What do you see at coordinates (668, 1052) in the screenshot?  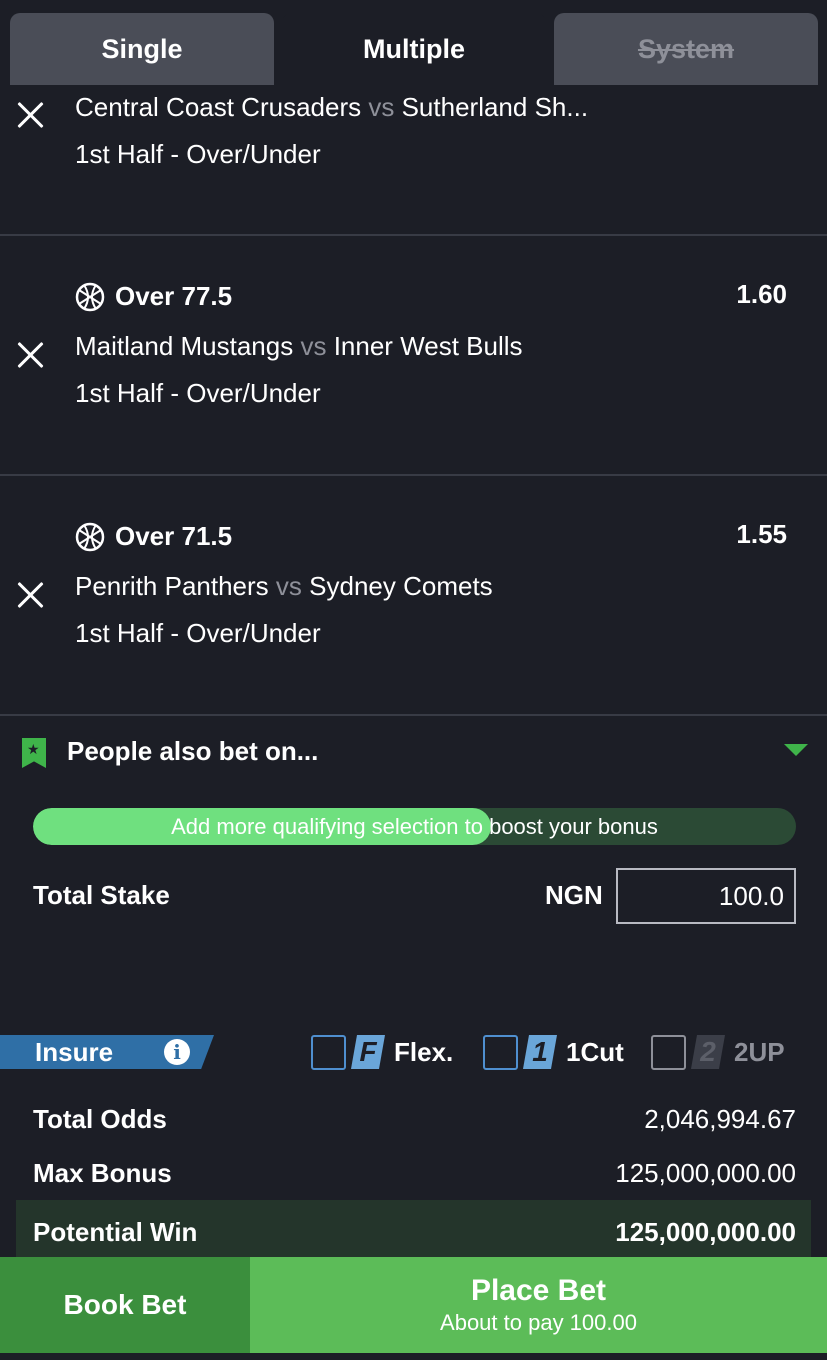 I see `2up-checkbox` at bounding box center [668, 1052].